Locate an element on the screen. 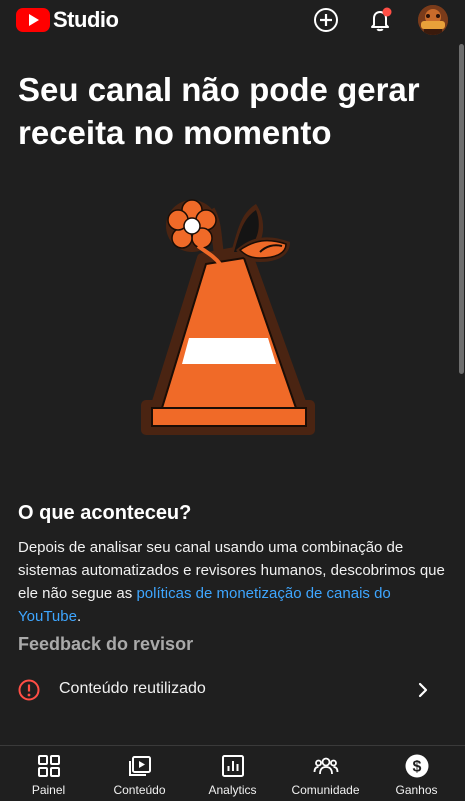 This screenshot has width=465, height=801. chevron-right-icon is located at coordinates (423, 690).